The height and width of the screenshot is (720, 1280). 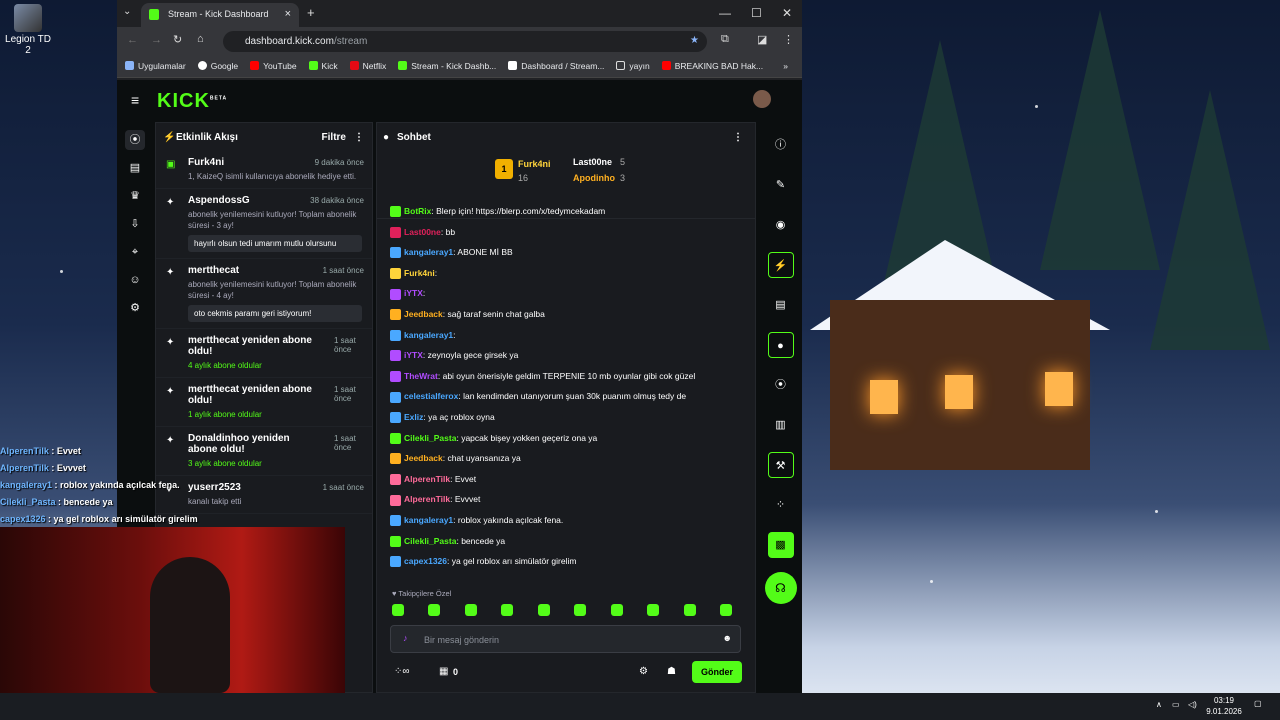 What do you see at coordinates (177, 39) in the screenshot?
I see `reload-icon: ↻` at bounding box center [177, 39].